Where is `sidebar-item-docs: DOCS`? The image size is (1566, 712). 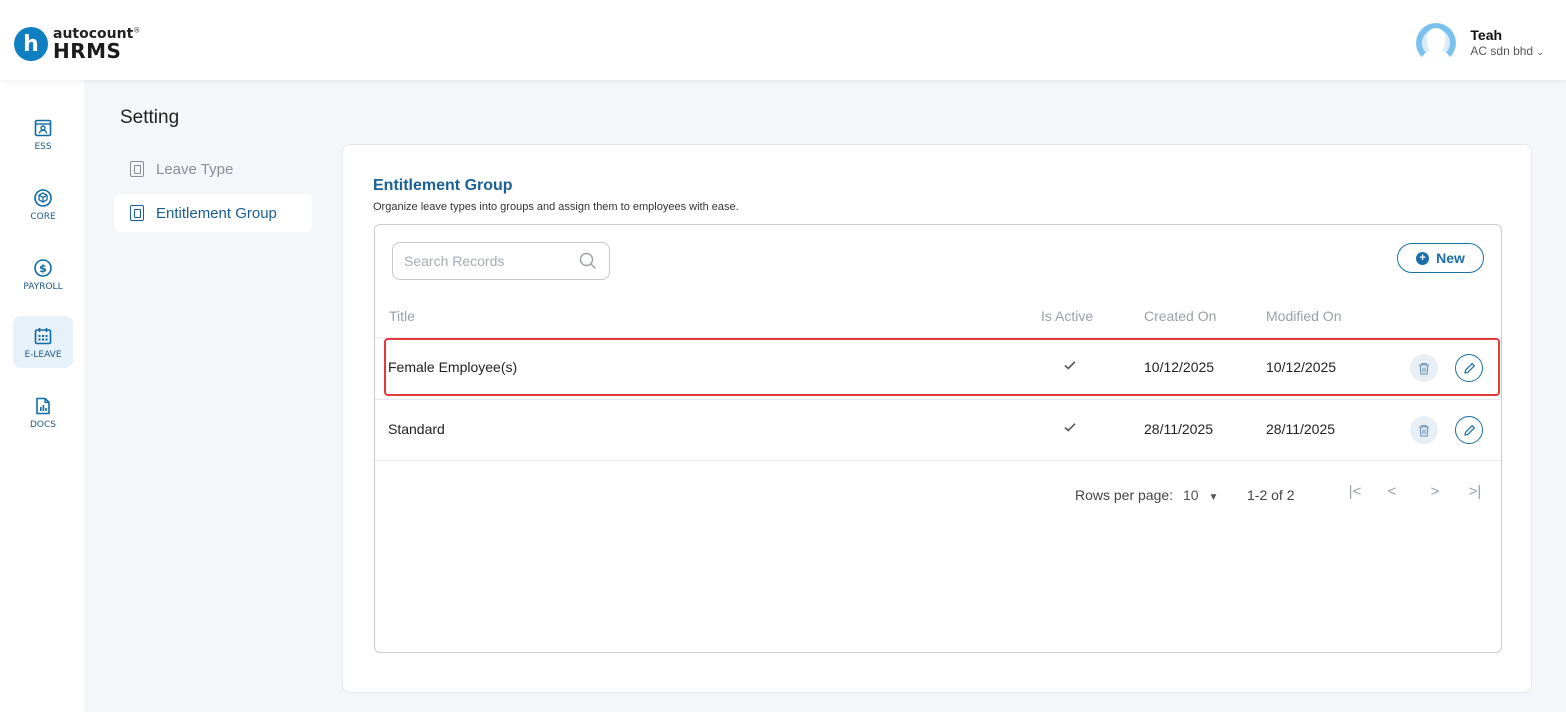
sidebar-item-docs: DOCS is located at coordinates (43, 412).